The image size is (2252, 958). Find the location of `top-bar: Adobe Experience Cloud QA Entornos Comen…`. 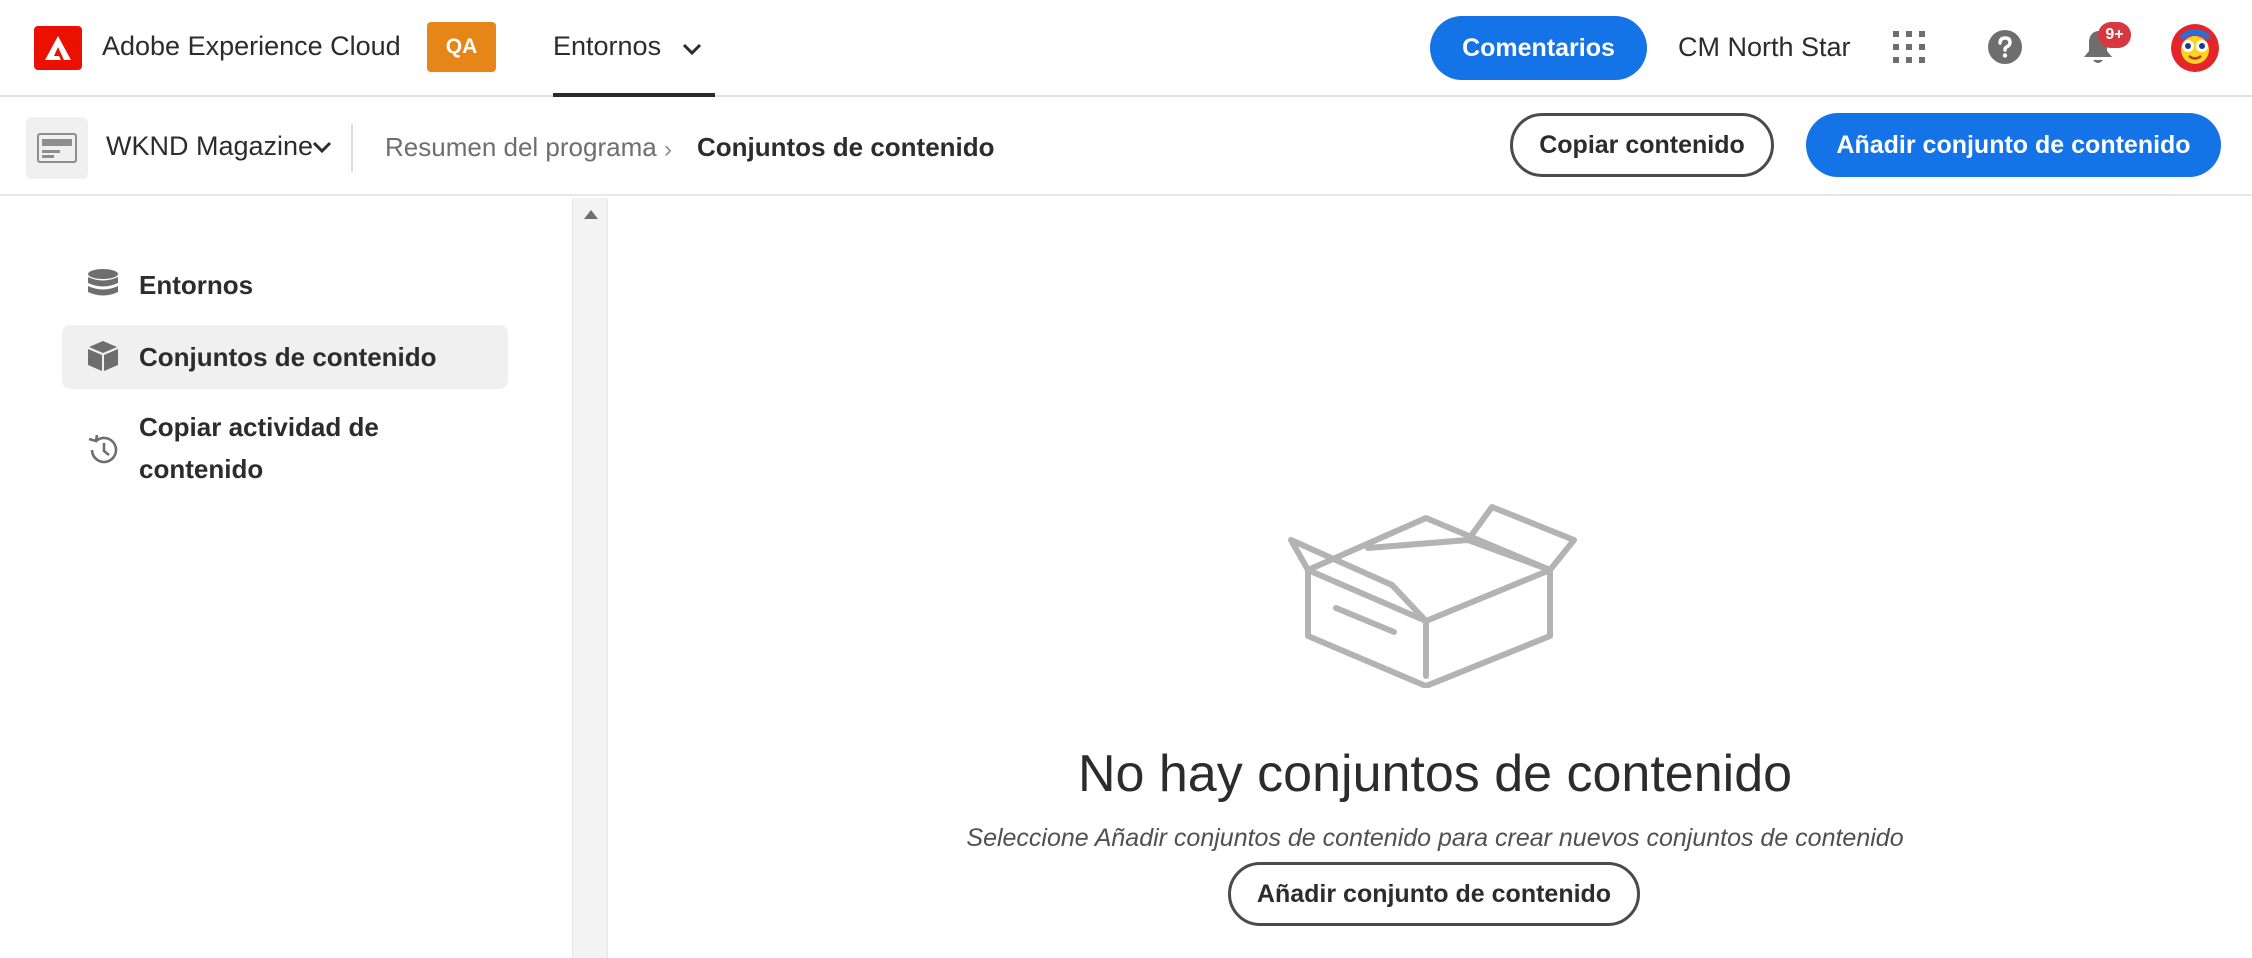

top-bar: Adobe Experience Cloud QA Entornos Comen… is located at coordinates (1126, 48).